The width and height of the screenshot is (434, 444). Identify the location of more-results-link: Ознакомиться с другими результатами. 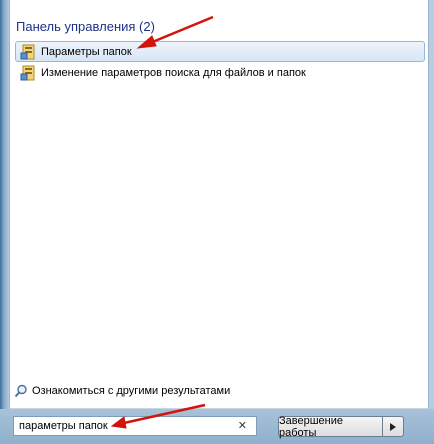
(122, 391).